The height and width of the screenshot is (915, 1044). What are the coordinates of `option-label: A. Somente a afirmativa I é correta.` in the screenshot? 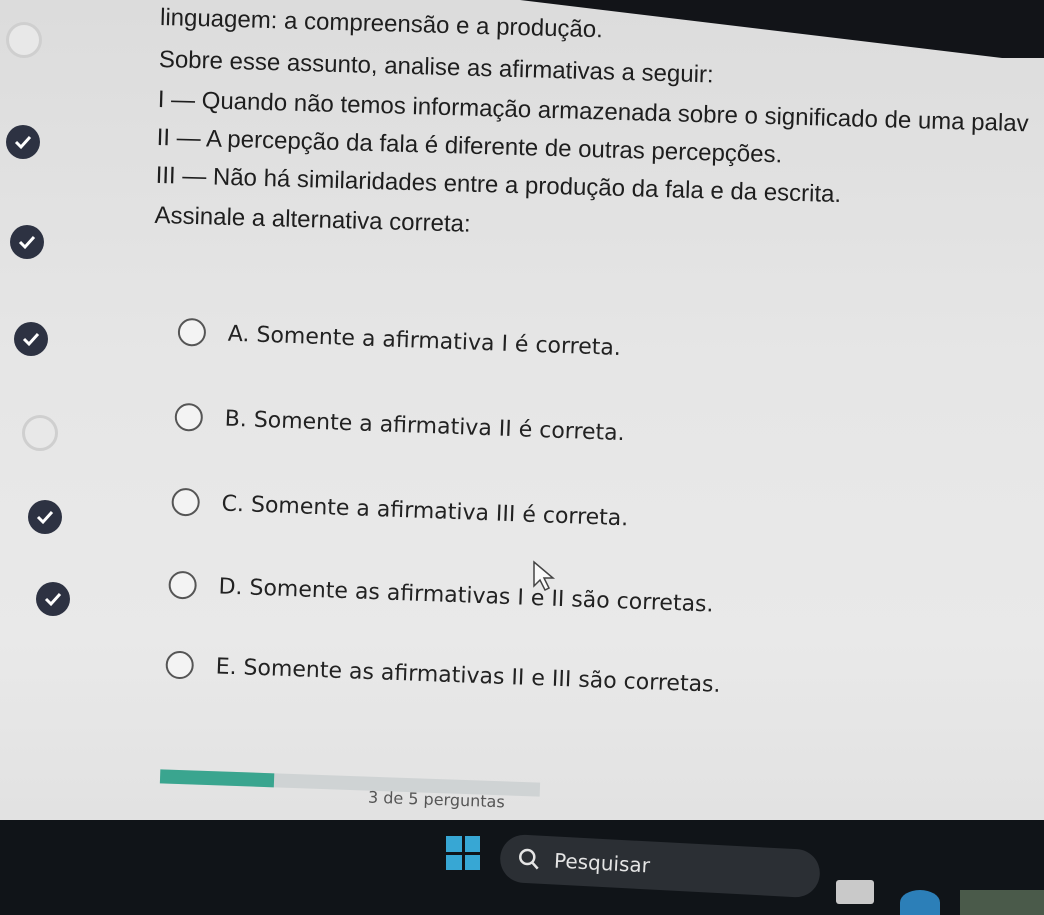 It's located at (424, 341).